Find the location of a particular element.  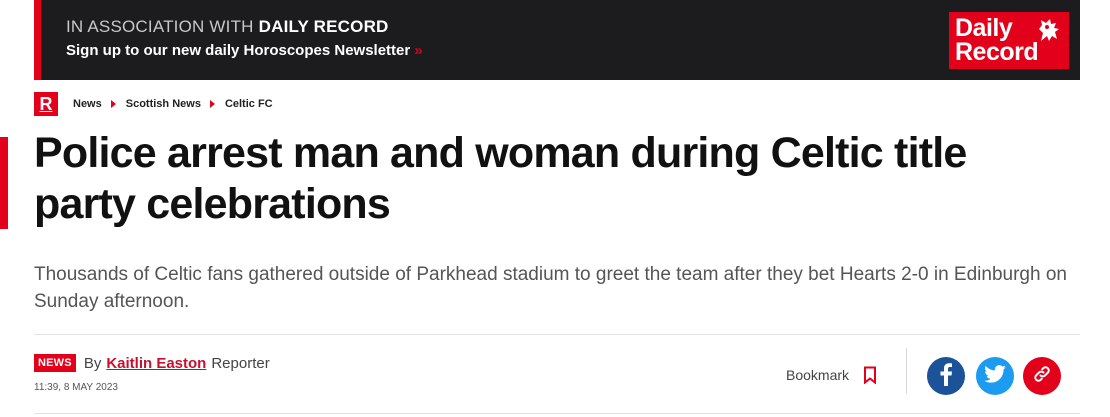

share-twitter-button is located at coordinates (995, 376).